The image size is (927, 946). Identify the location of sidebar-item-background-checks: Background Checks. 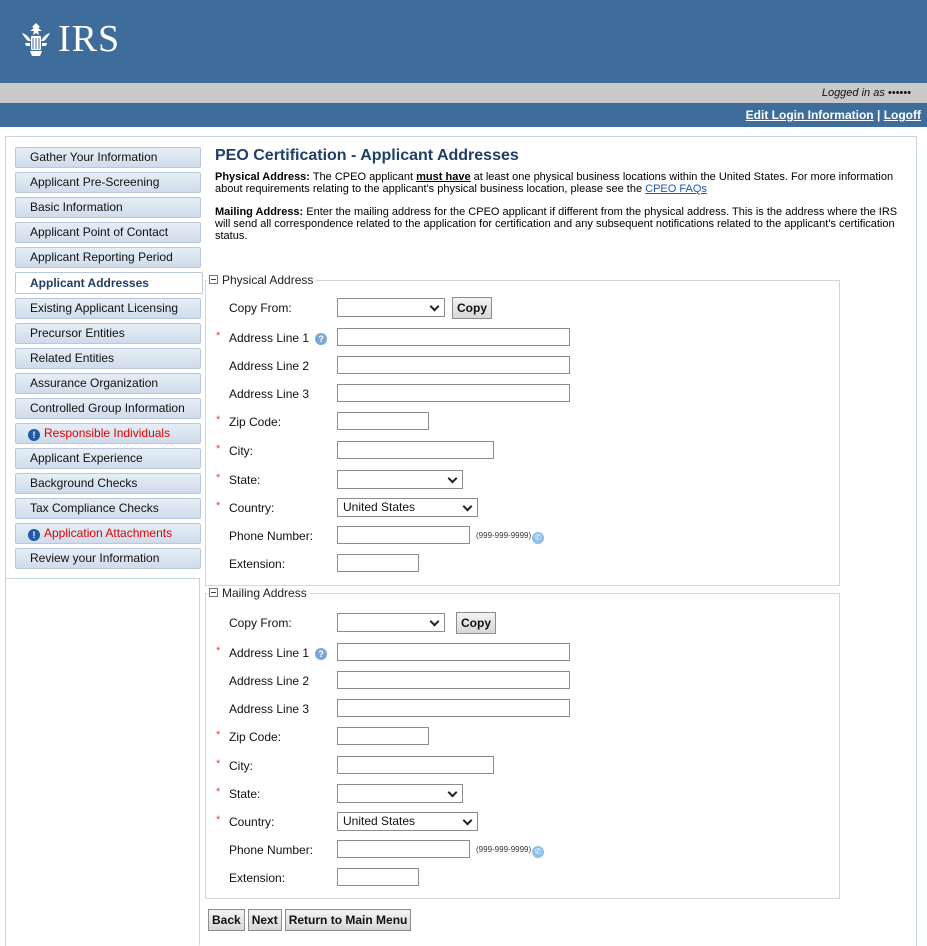
(108, 483).